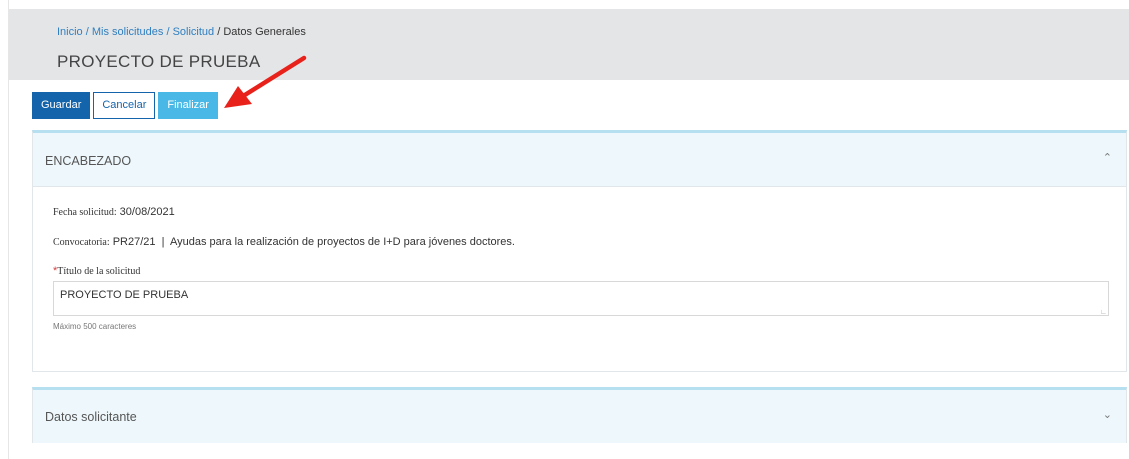  I want to click on breadcrumb-mis-solicitudes: Mis solicitudes, so click(128, 32).